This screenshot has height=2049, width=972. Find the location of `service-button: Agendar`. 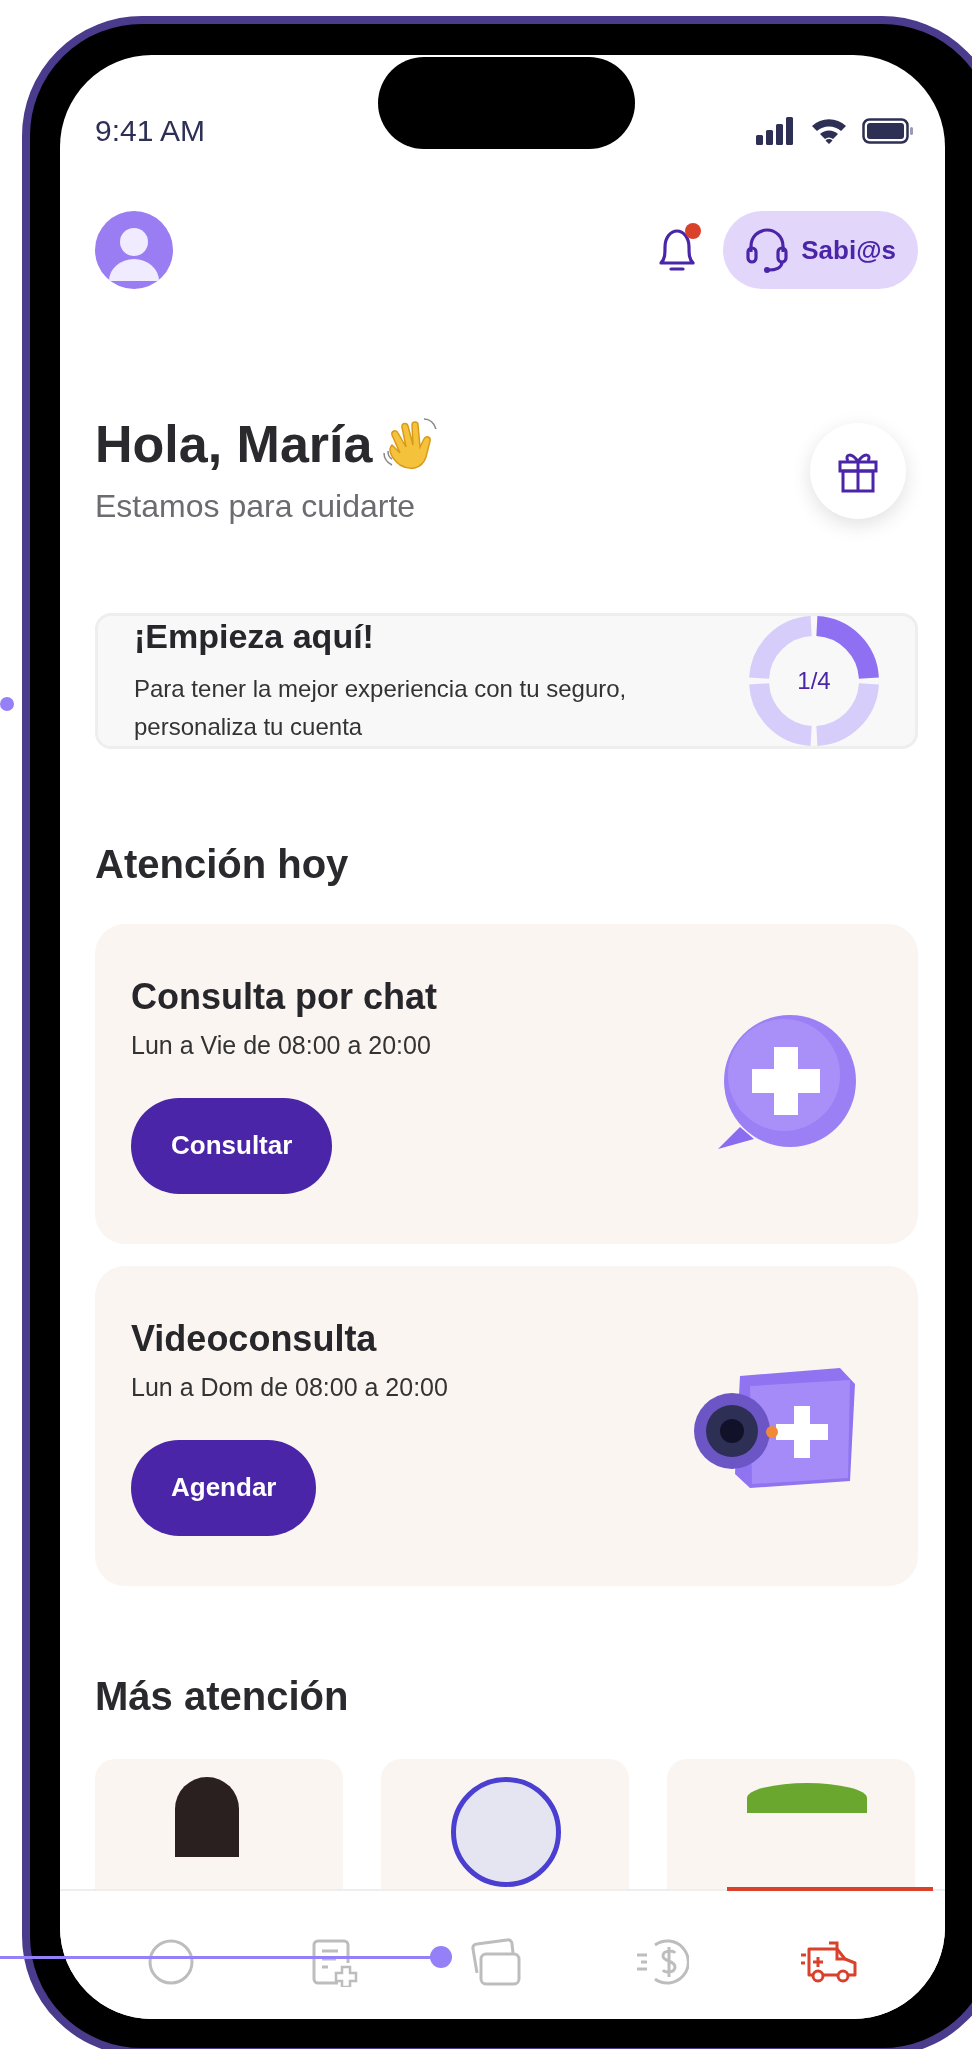

service-button: Agendar is located at coordinates (224, 1487).